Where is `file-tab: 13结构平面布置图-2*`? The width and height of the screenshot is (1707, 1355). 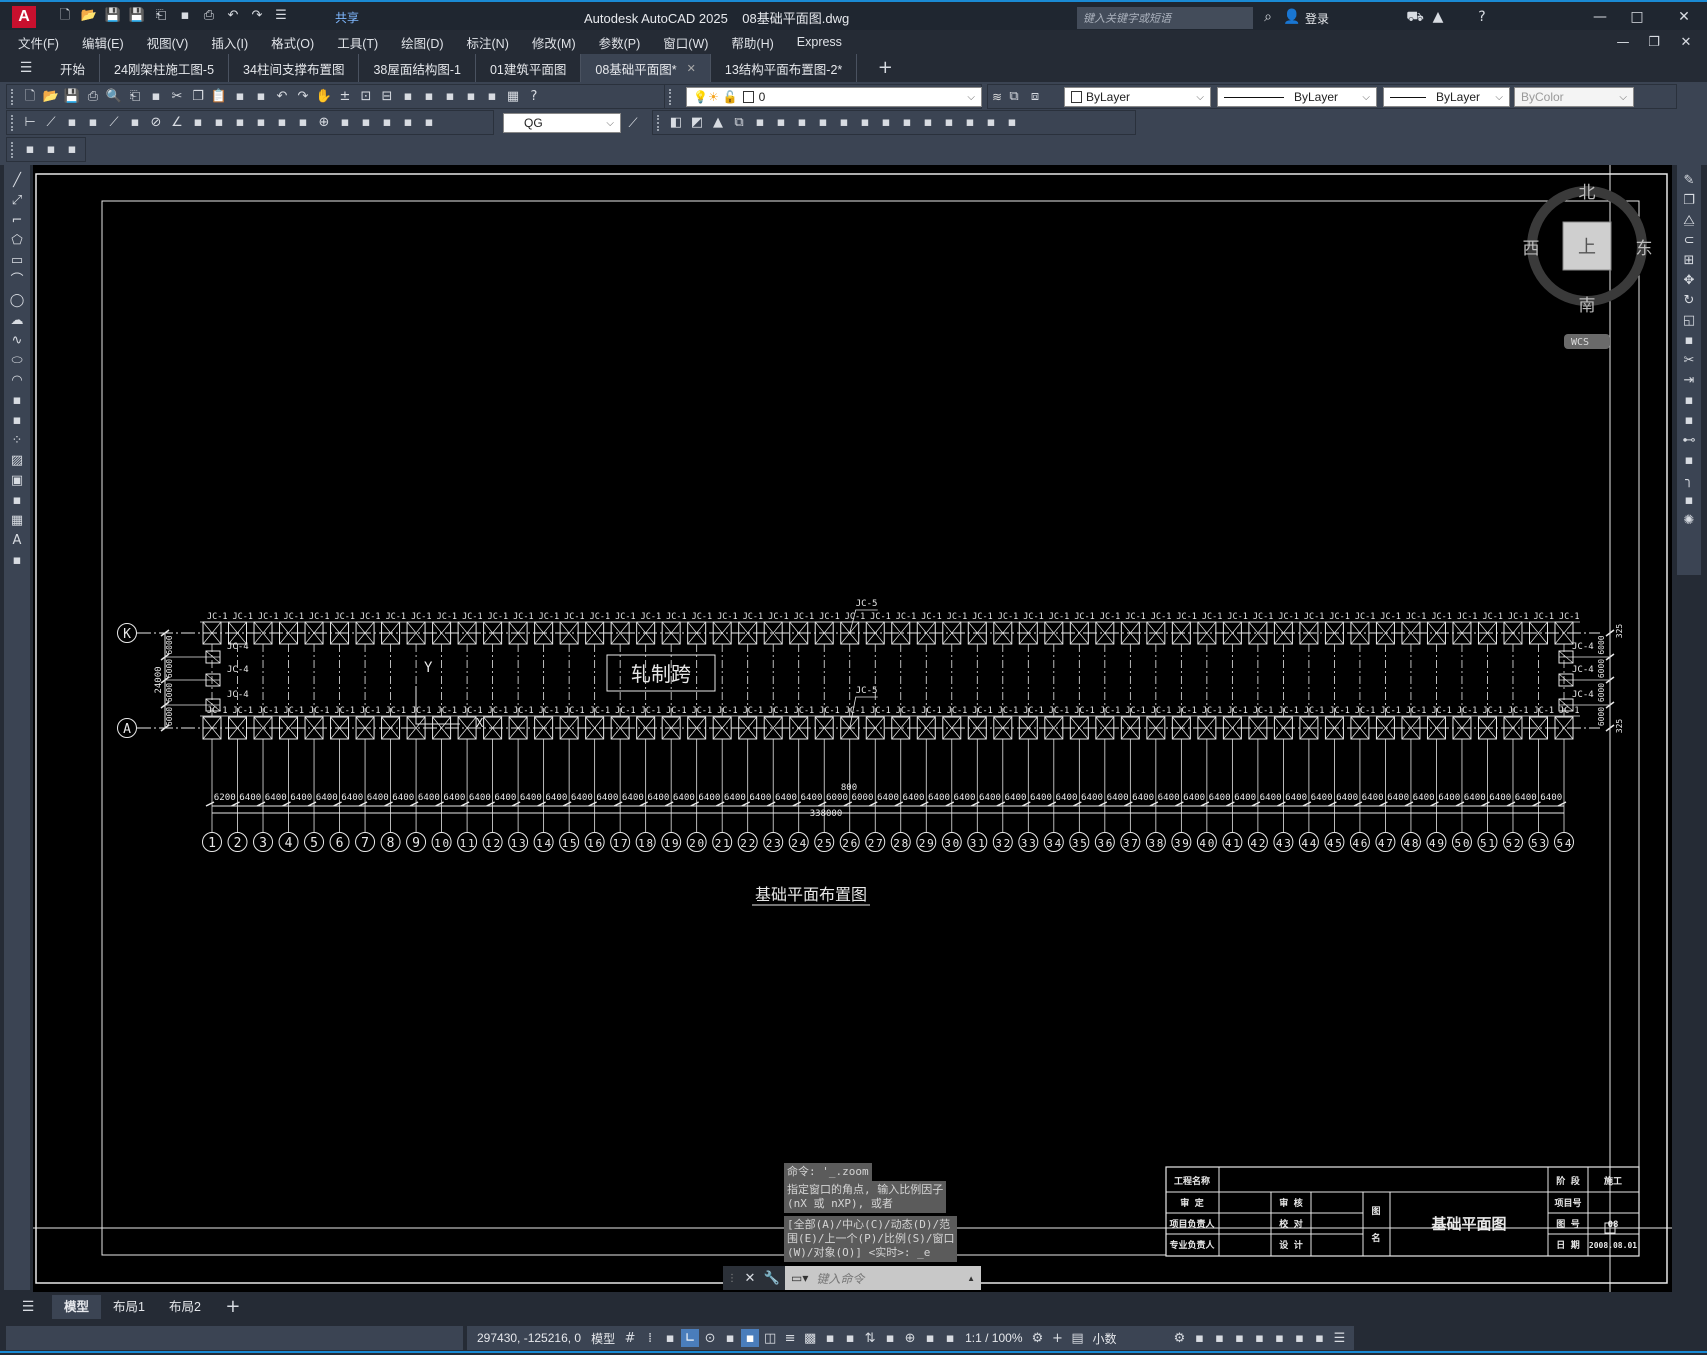
file-tab: 13结构平面布置图-2* is located at coordinates (784, 68).